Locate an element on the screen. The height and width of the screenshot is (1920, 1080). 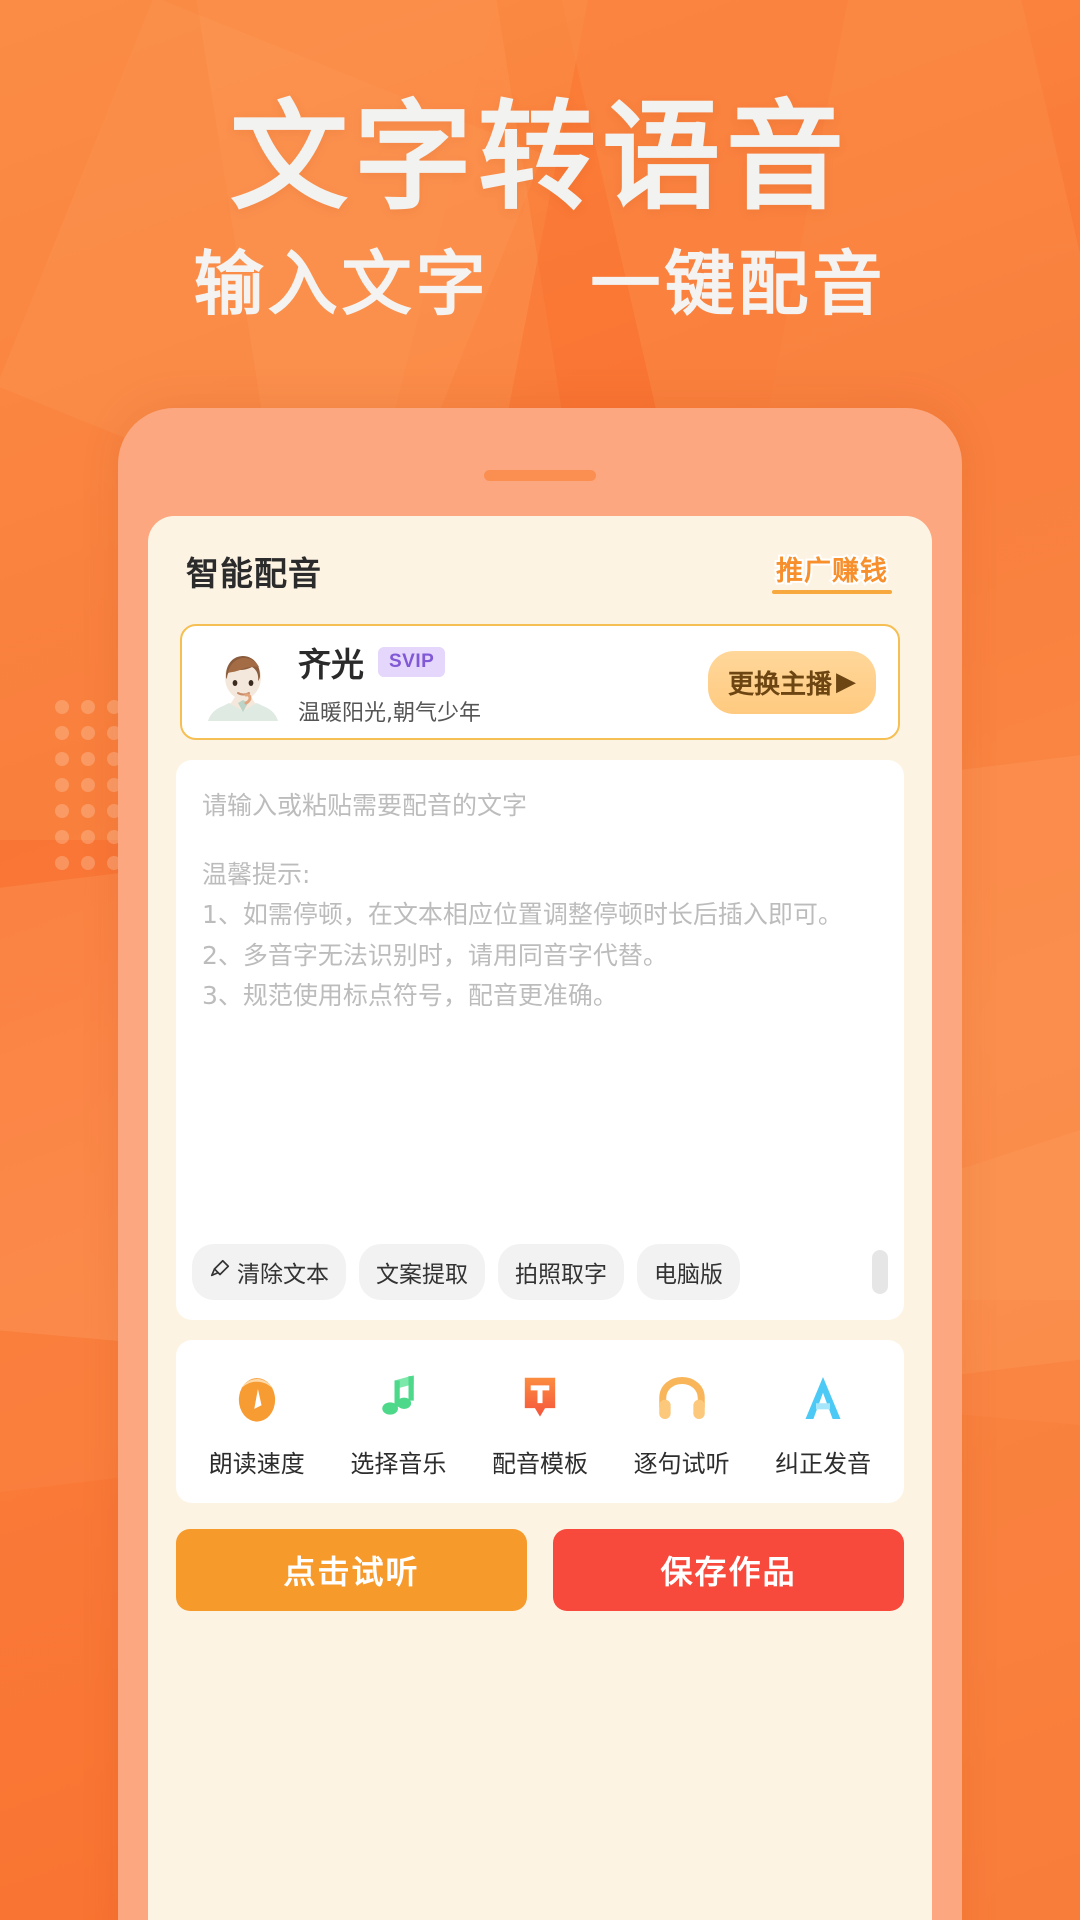
voice-meta: 齐光 SVIP 温暖阳光,朝气少年 is located at coordinates (503, 682).